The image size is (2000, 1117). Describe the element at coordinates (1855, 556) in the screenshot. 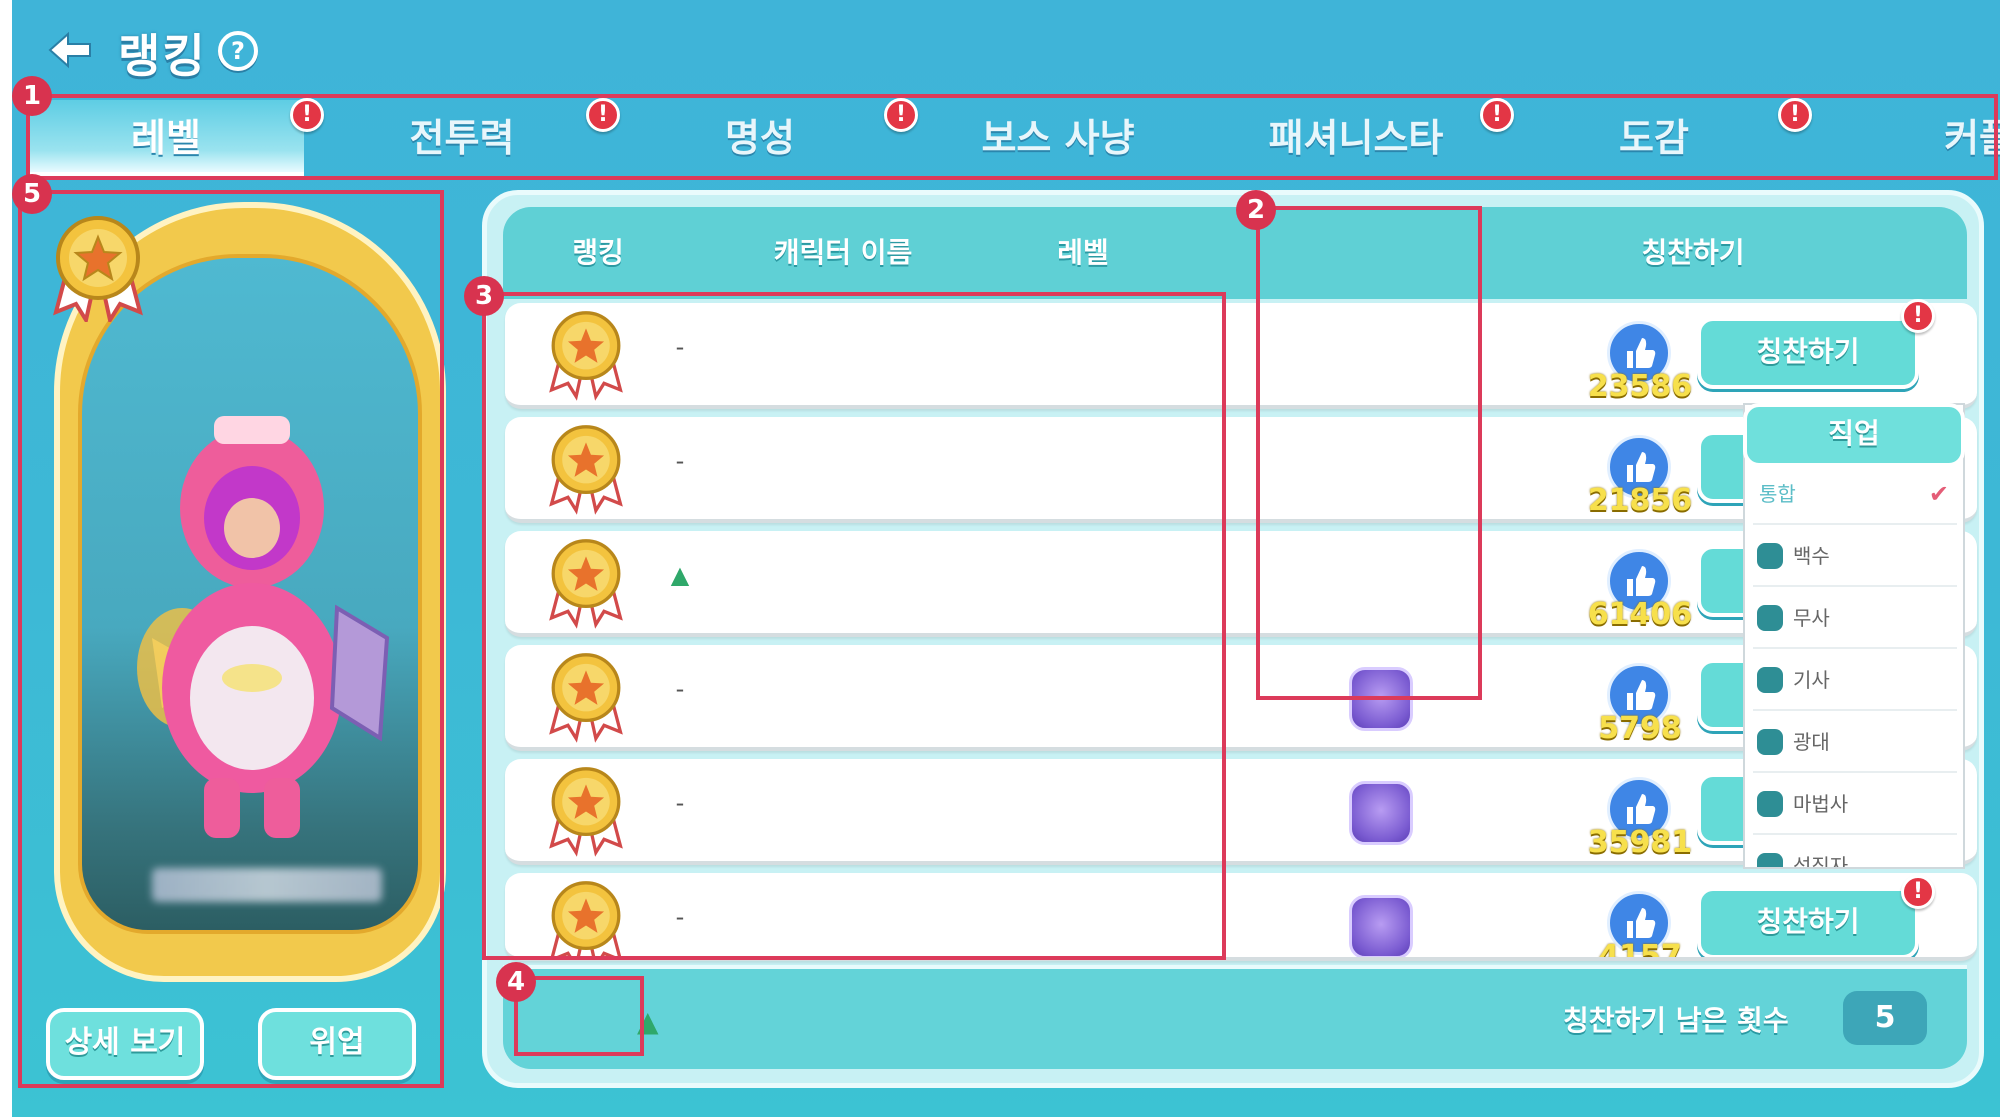

I see `job-option-jobless: 백수` at that location.